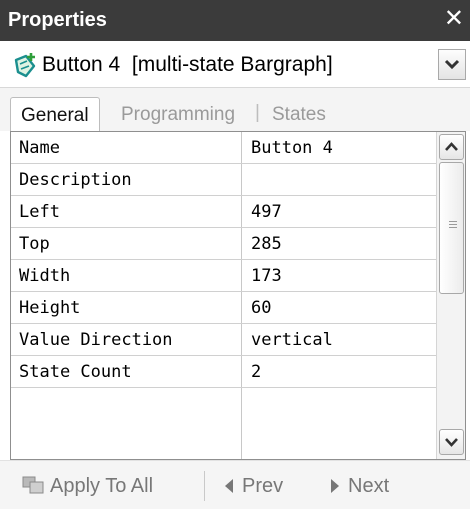 The width and height of the screenshot is (470, 509). Describe the element at coordinates (263, 486) in the screenshot. I see `prev-label: Prev` at that location.